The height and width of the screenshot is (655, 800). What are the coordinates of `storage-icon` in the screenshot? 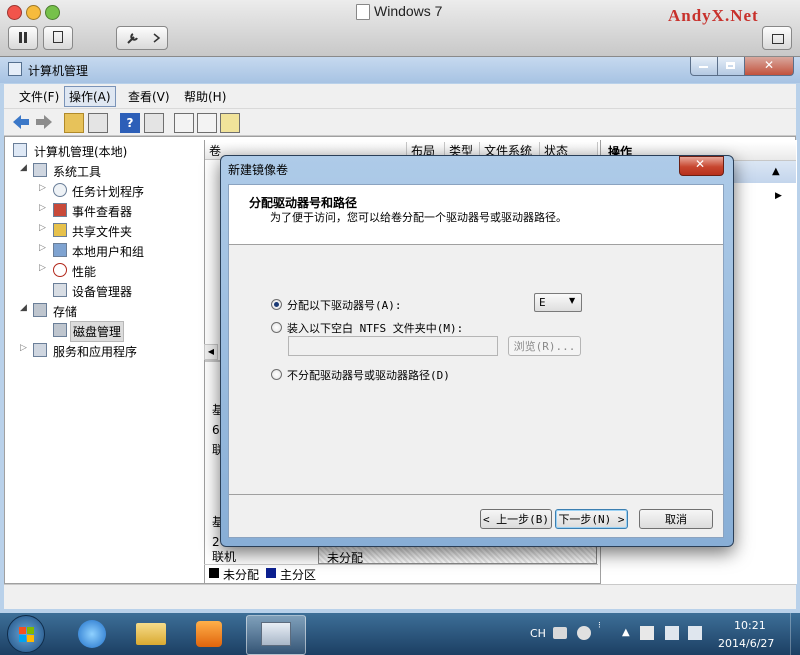 It's located at (40, 310).